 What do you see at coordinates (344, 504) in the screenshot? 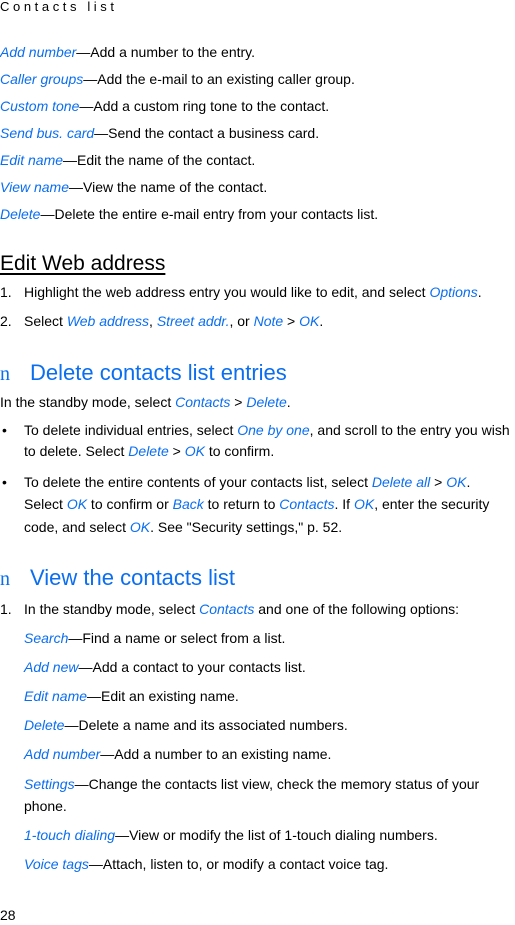
I see `text: . If` at bounding box center [344, 504].